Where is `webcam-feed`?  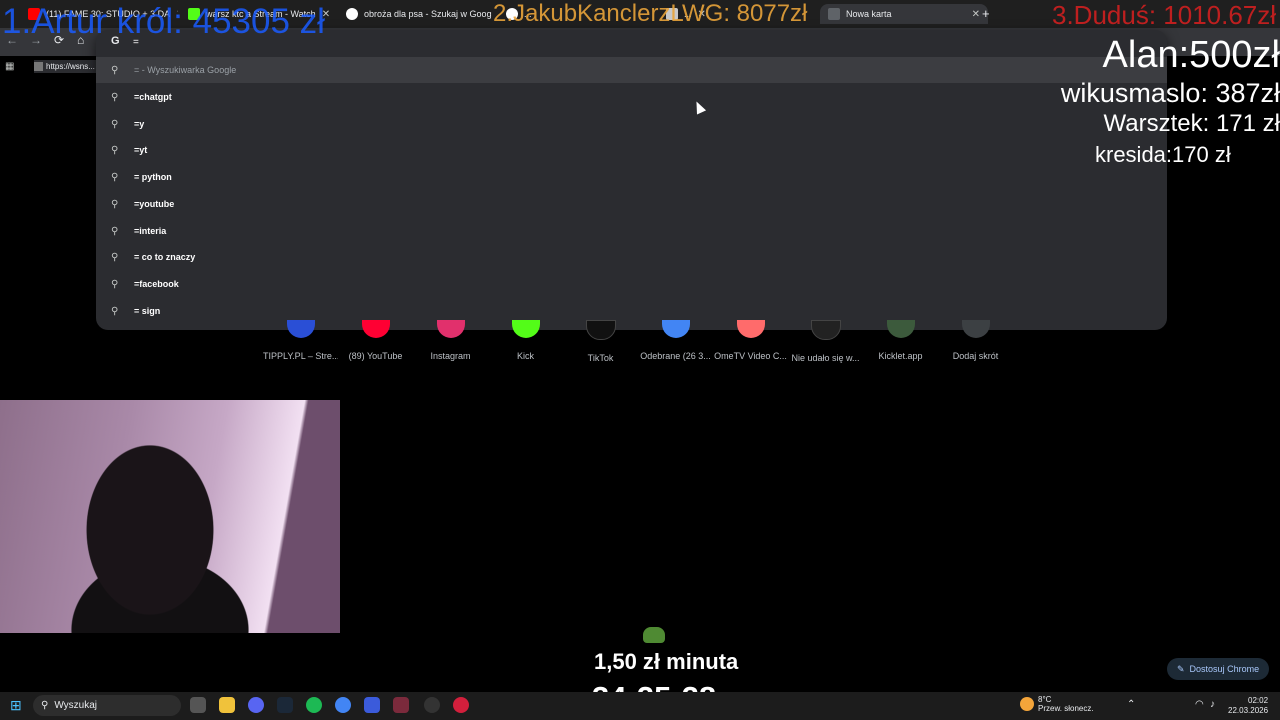 webcam-feed is located at coordinates (170, 516).